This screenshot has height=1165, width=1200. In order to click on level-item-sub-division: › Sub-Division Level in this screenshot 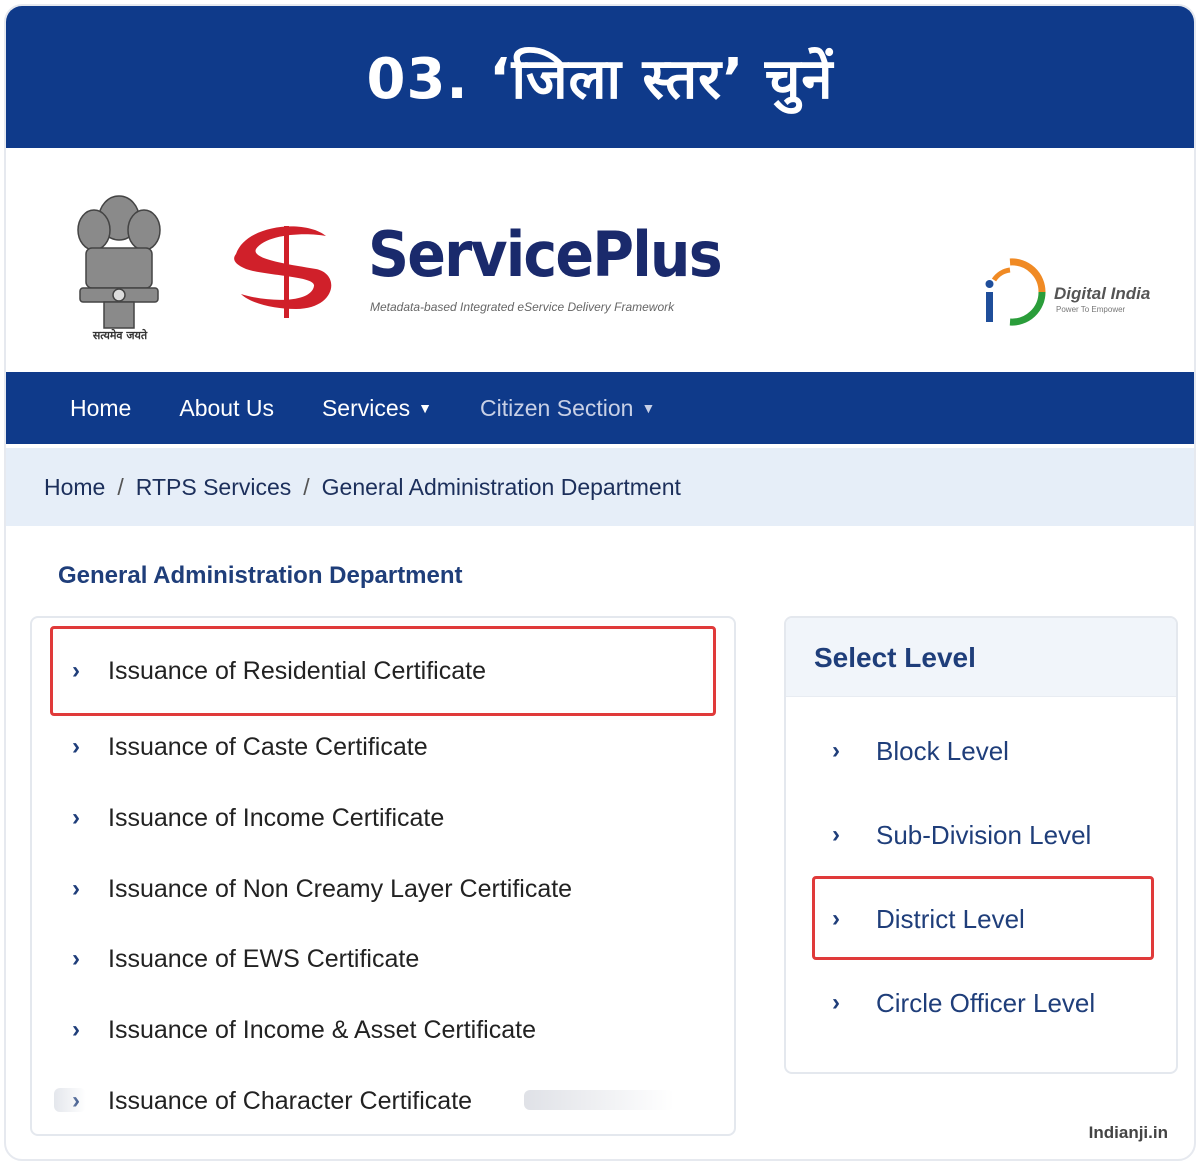, I will do `click(961, 835)`.